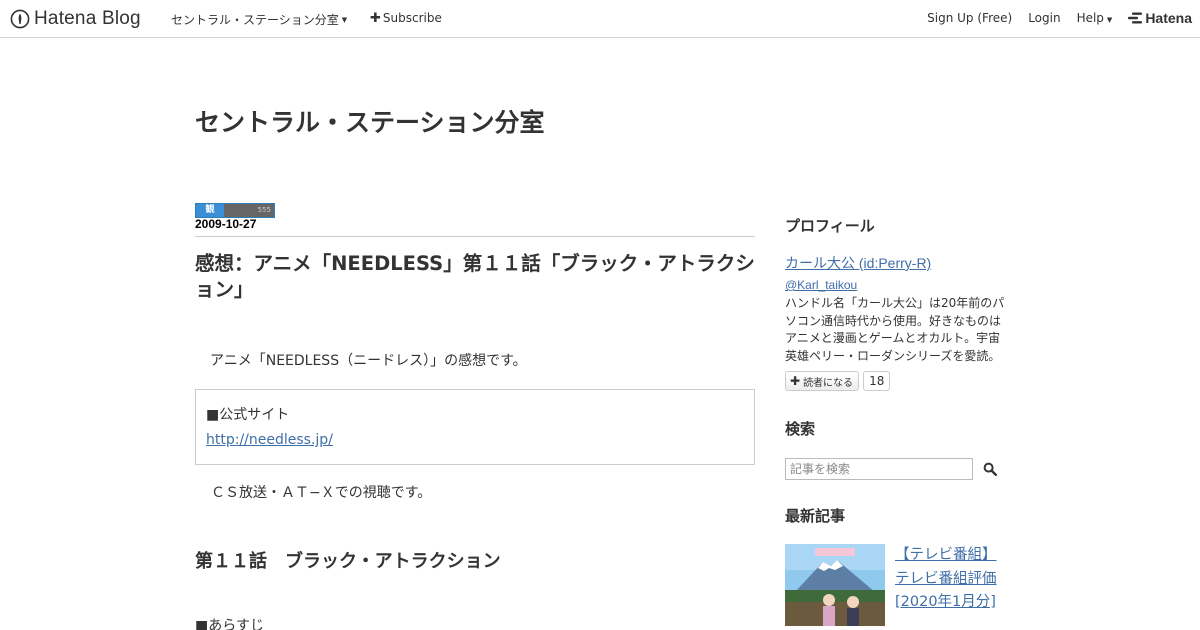 Image resolution: width=1200 pixels, height=630 pixels. Describe the element at coordinates (475, 224) in the screenshot. I see `entry-date: 2009-10-27` at that location.